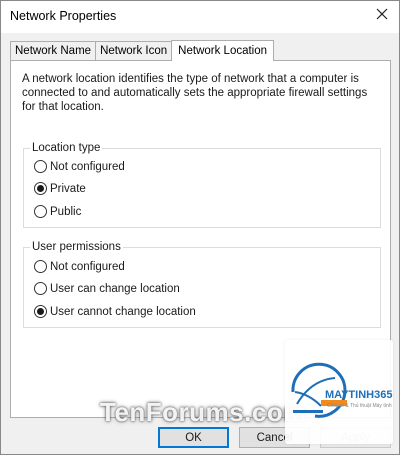 The height and width of the screenshot is (455, 400). I want to click on option-label: User can change location, so click(115, 288).